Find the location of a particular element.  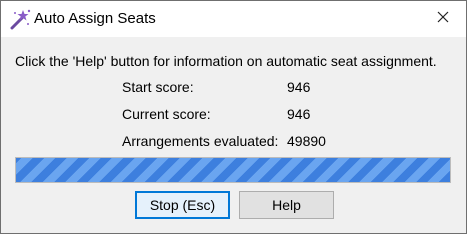

window-title: Auto Assign Seats is located at coordinates (95, 18).